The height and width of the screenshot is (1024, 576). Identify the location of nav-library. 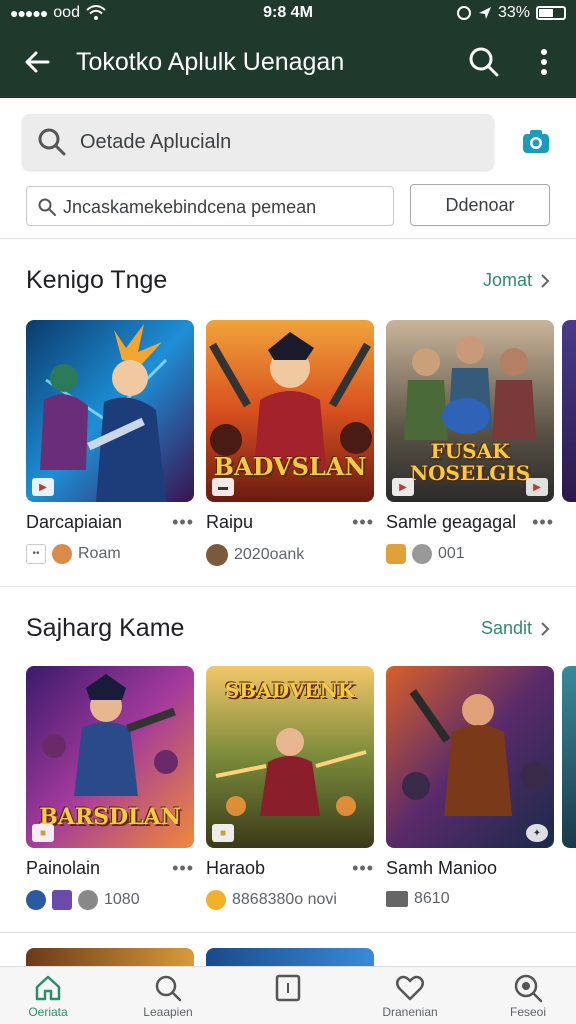
(288, 989).